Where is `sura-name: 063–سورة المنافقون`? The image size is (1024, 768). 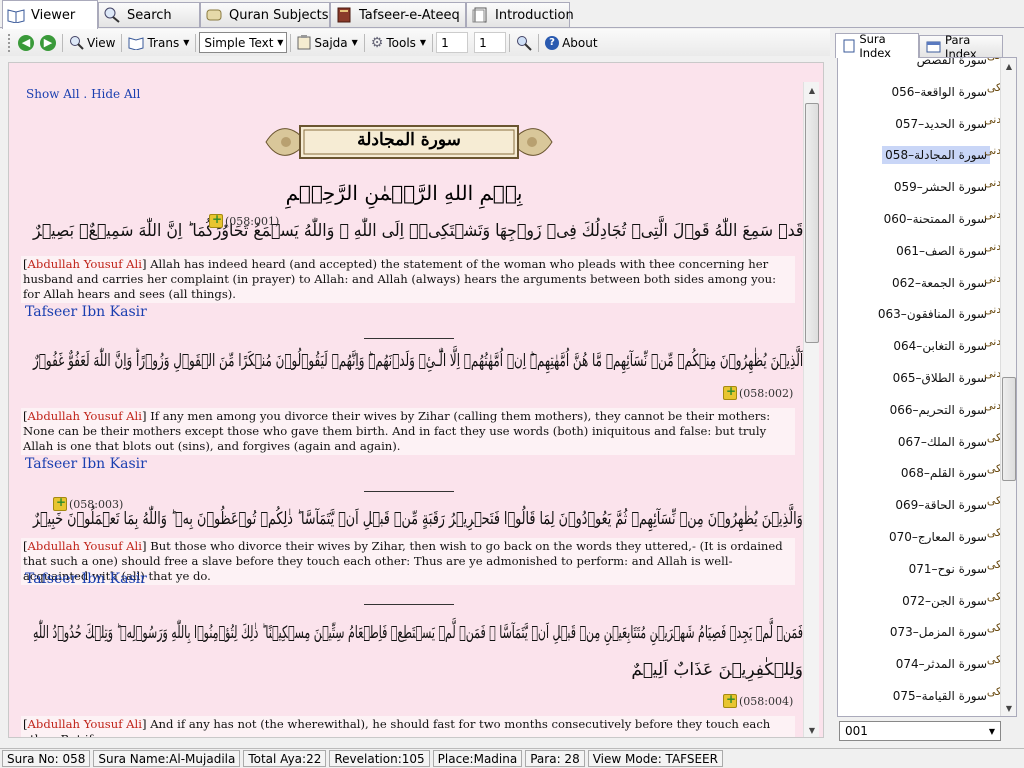 sura-name: 063–سورة المنافقون is located at coordinates (932, 314).